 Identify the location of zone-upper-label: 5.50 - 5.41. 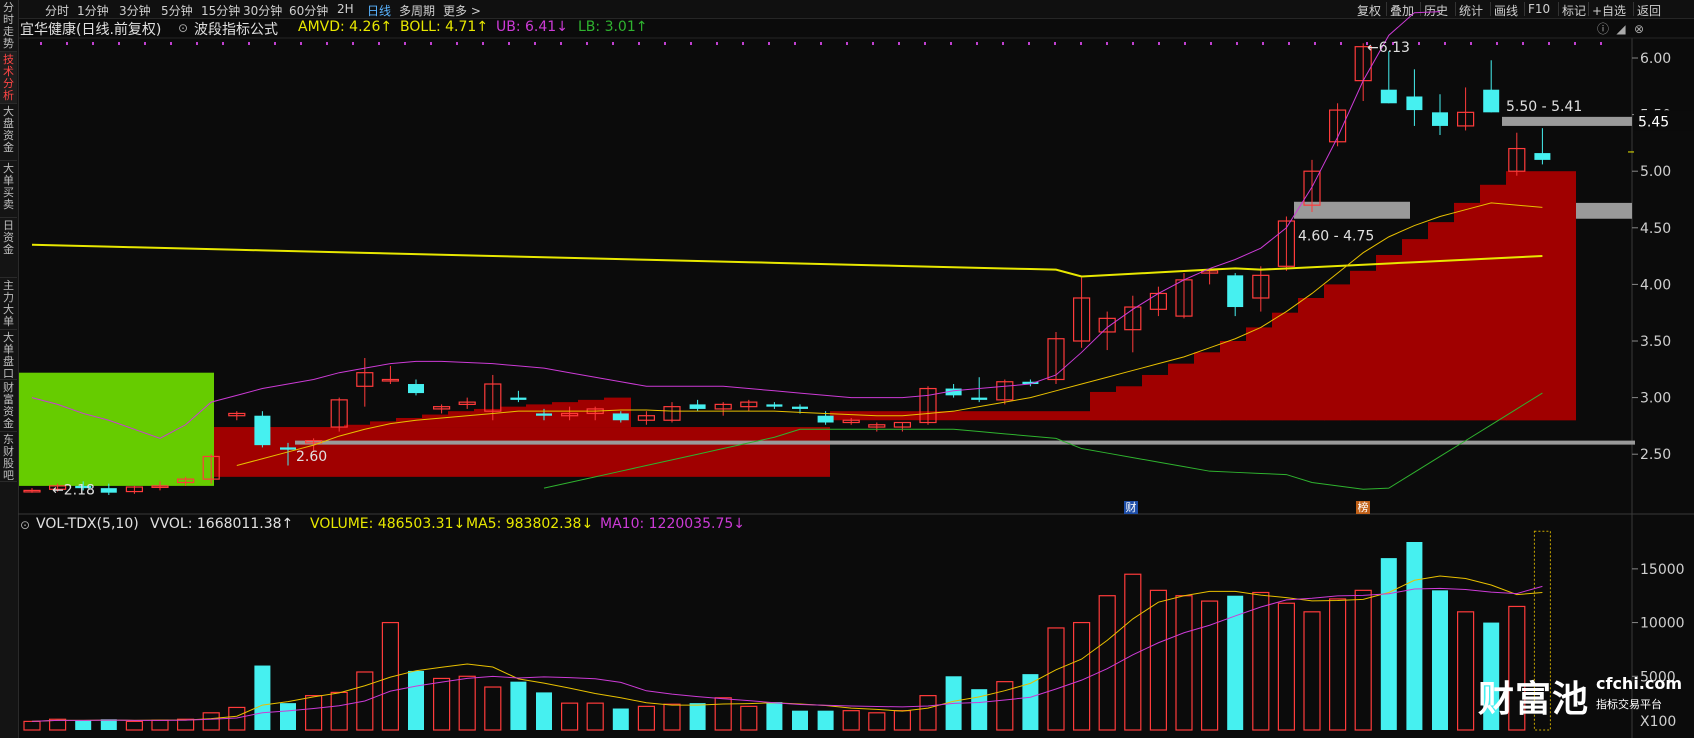
(1544, 107).